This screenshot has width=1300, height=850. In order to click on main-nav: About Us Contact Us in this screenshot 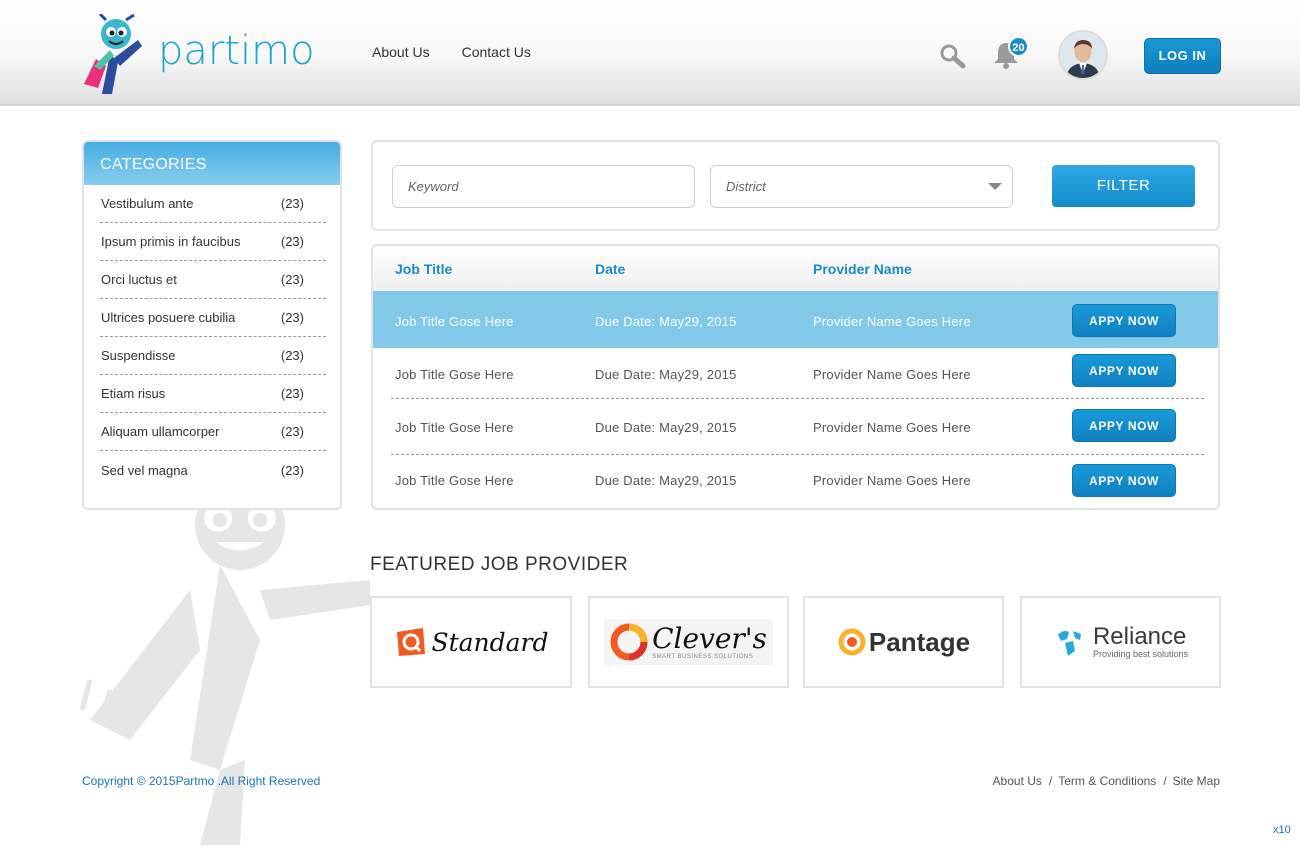, I will do `click(451, 52)`.